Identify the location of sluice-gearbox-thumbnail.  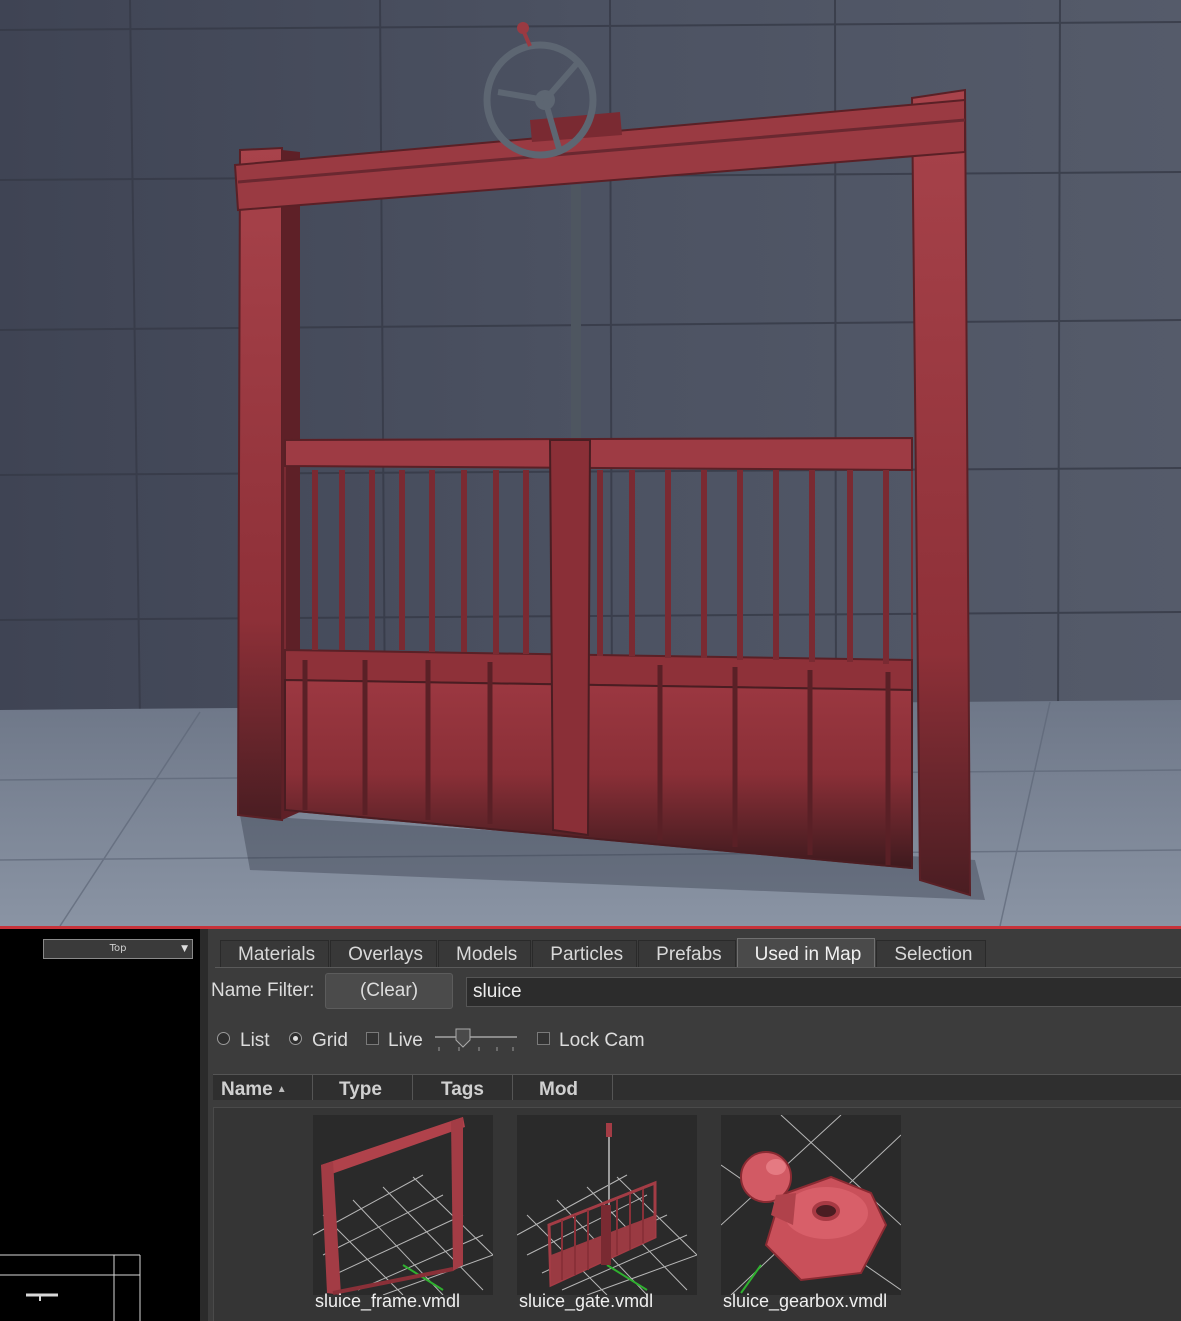
(811, 1205).